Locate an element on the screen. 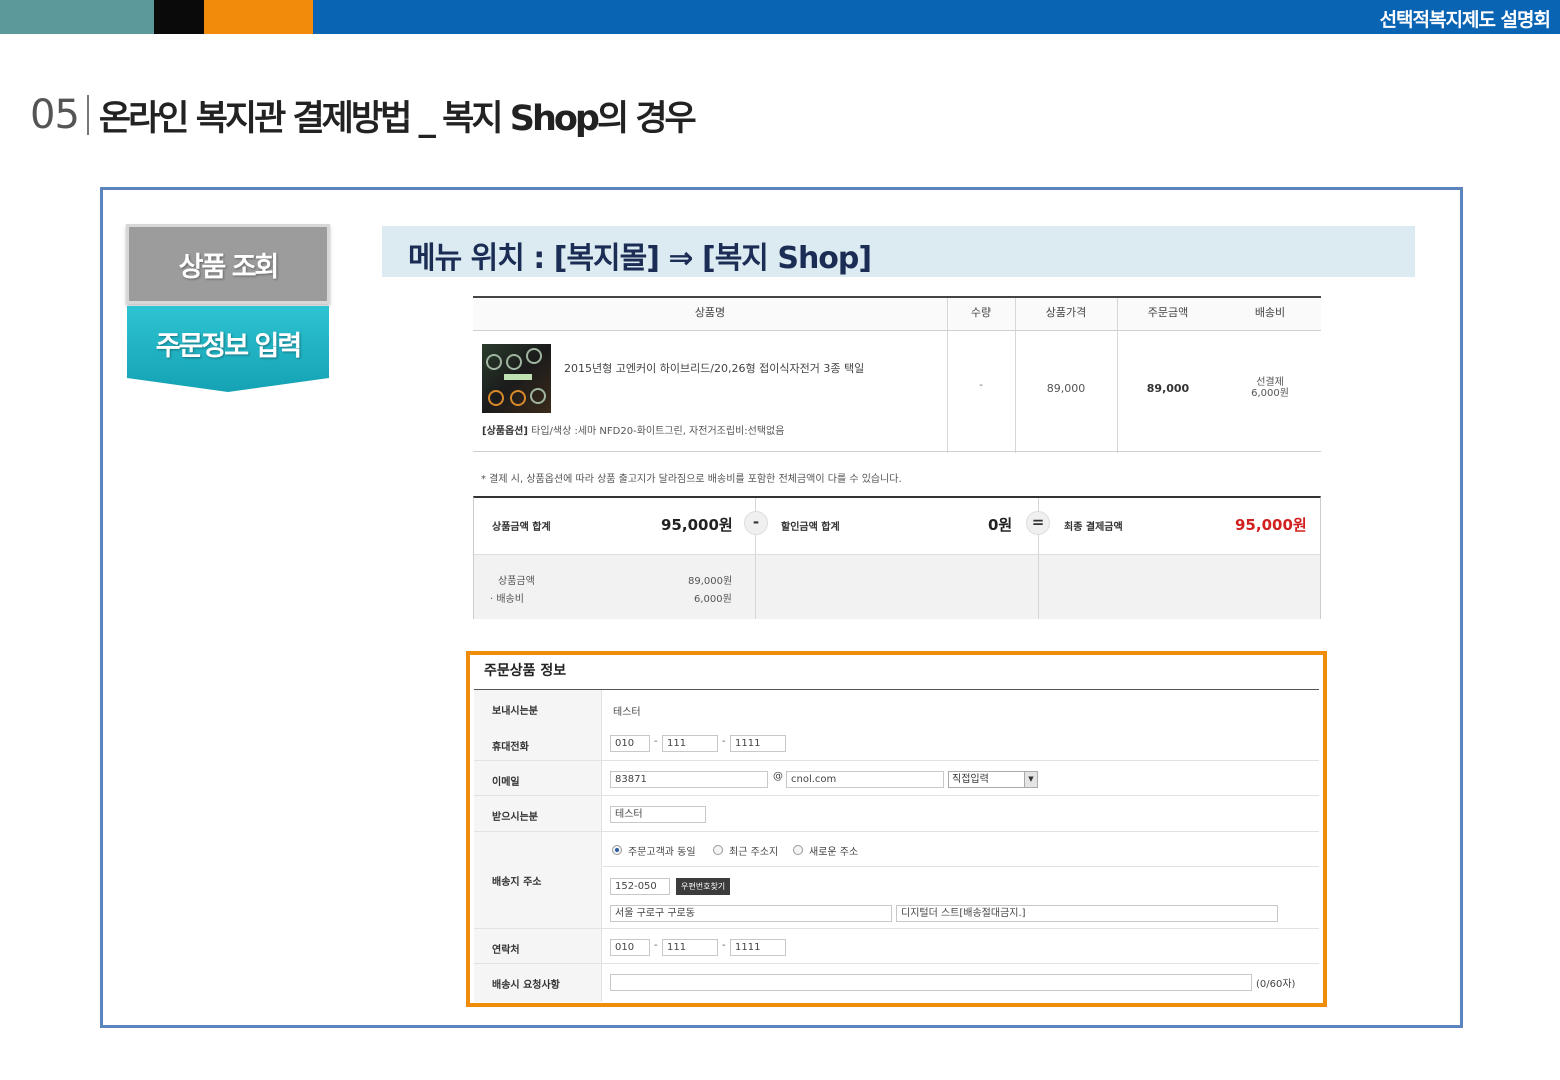 The width and height of the screenshot is (1560, 1080). banner-orange-segment is located at coordinates (258, 17).